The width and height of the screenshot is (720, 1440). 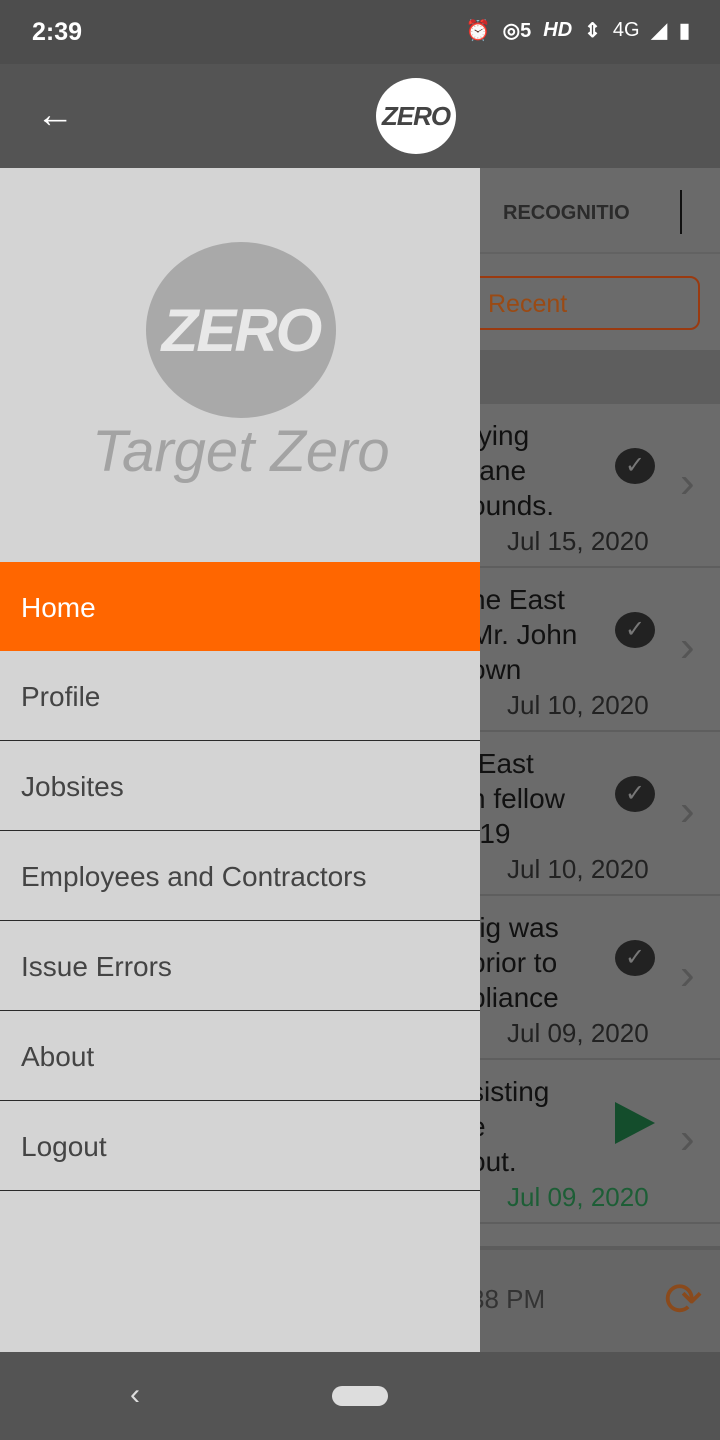 What do you see at coordinates (57, 32) in the screenshot?
I see `clock: 2:39` at bounding box center [57, 32].